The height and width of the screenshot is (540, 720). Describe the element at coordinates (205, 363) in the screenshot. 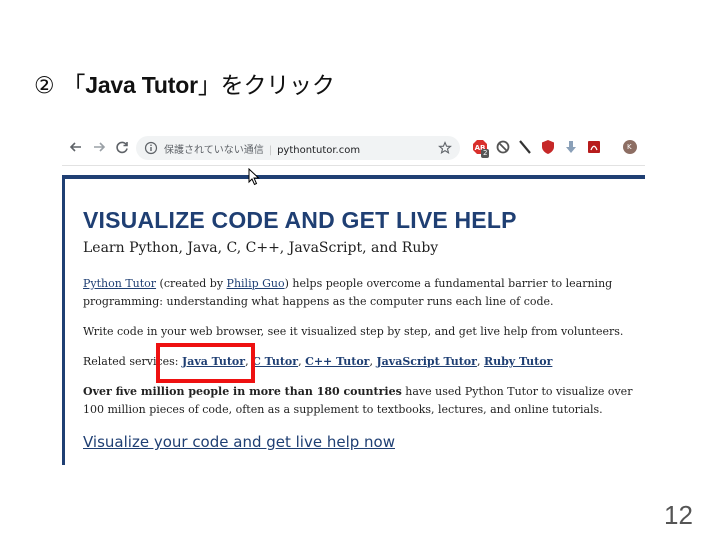

I see `java-tutor-highlight` at that location.